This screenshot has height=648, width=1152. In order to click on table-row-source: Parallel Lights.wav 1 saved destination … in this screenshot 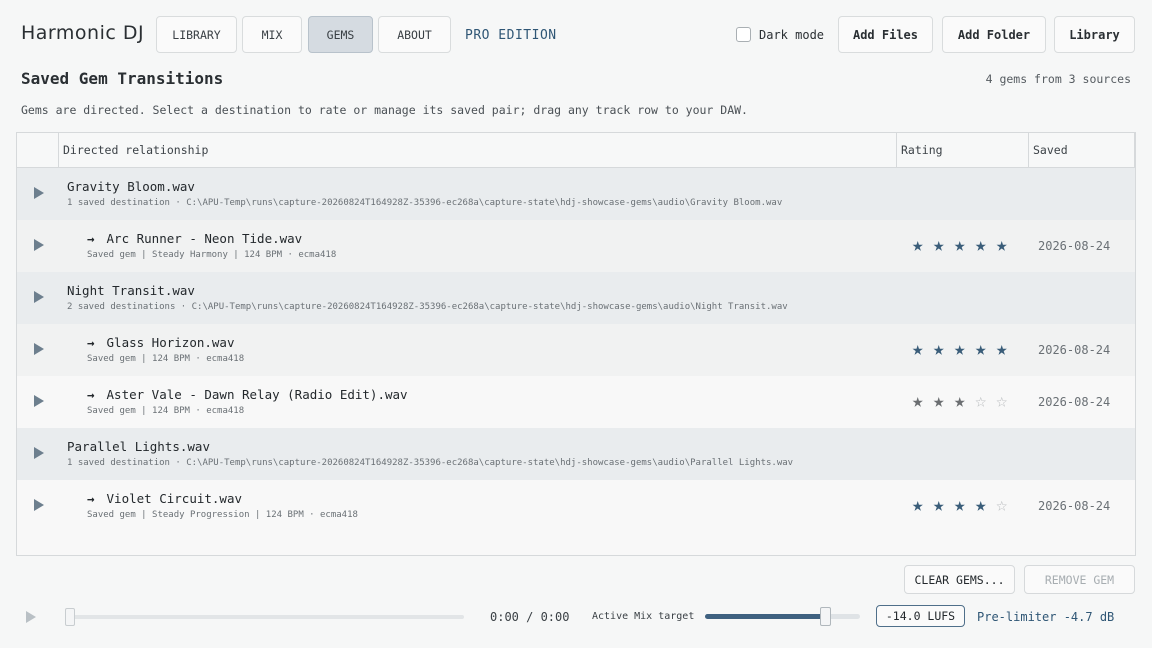, I will do `click(576, 454)`.